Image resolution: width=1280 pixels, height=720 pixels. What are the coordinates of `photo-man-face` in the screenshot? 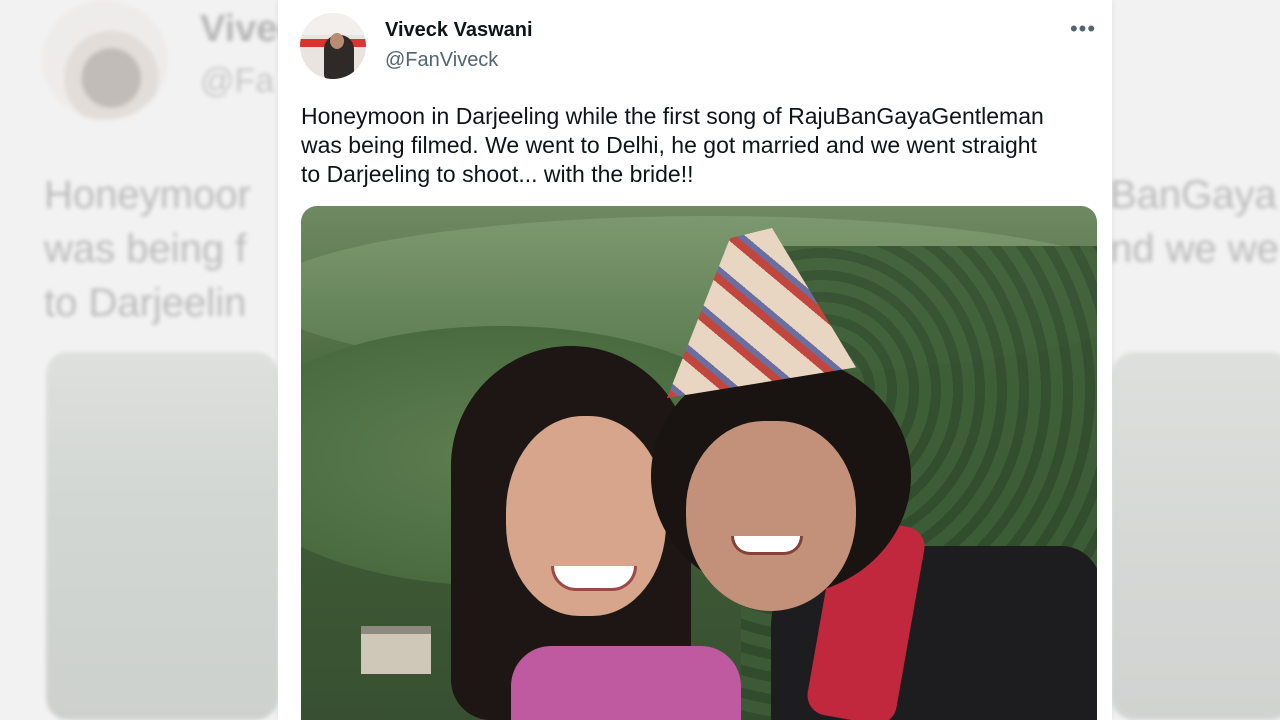 It's located at (771, 516).